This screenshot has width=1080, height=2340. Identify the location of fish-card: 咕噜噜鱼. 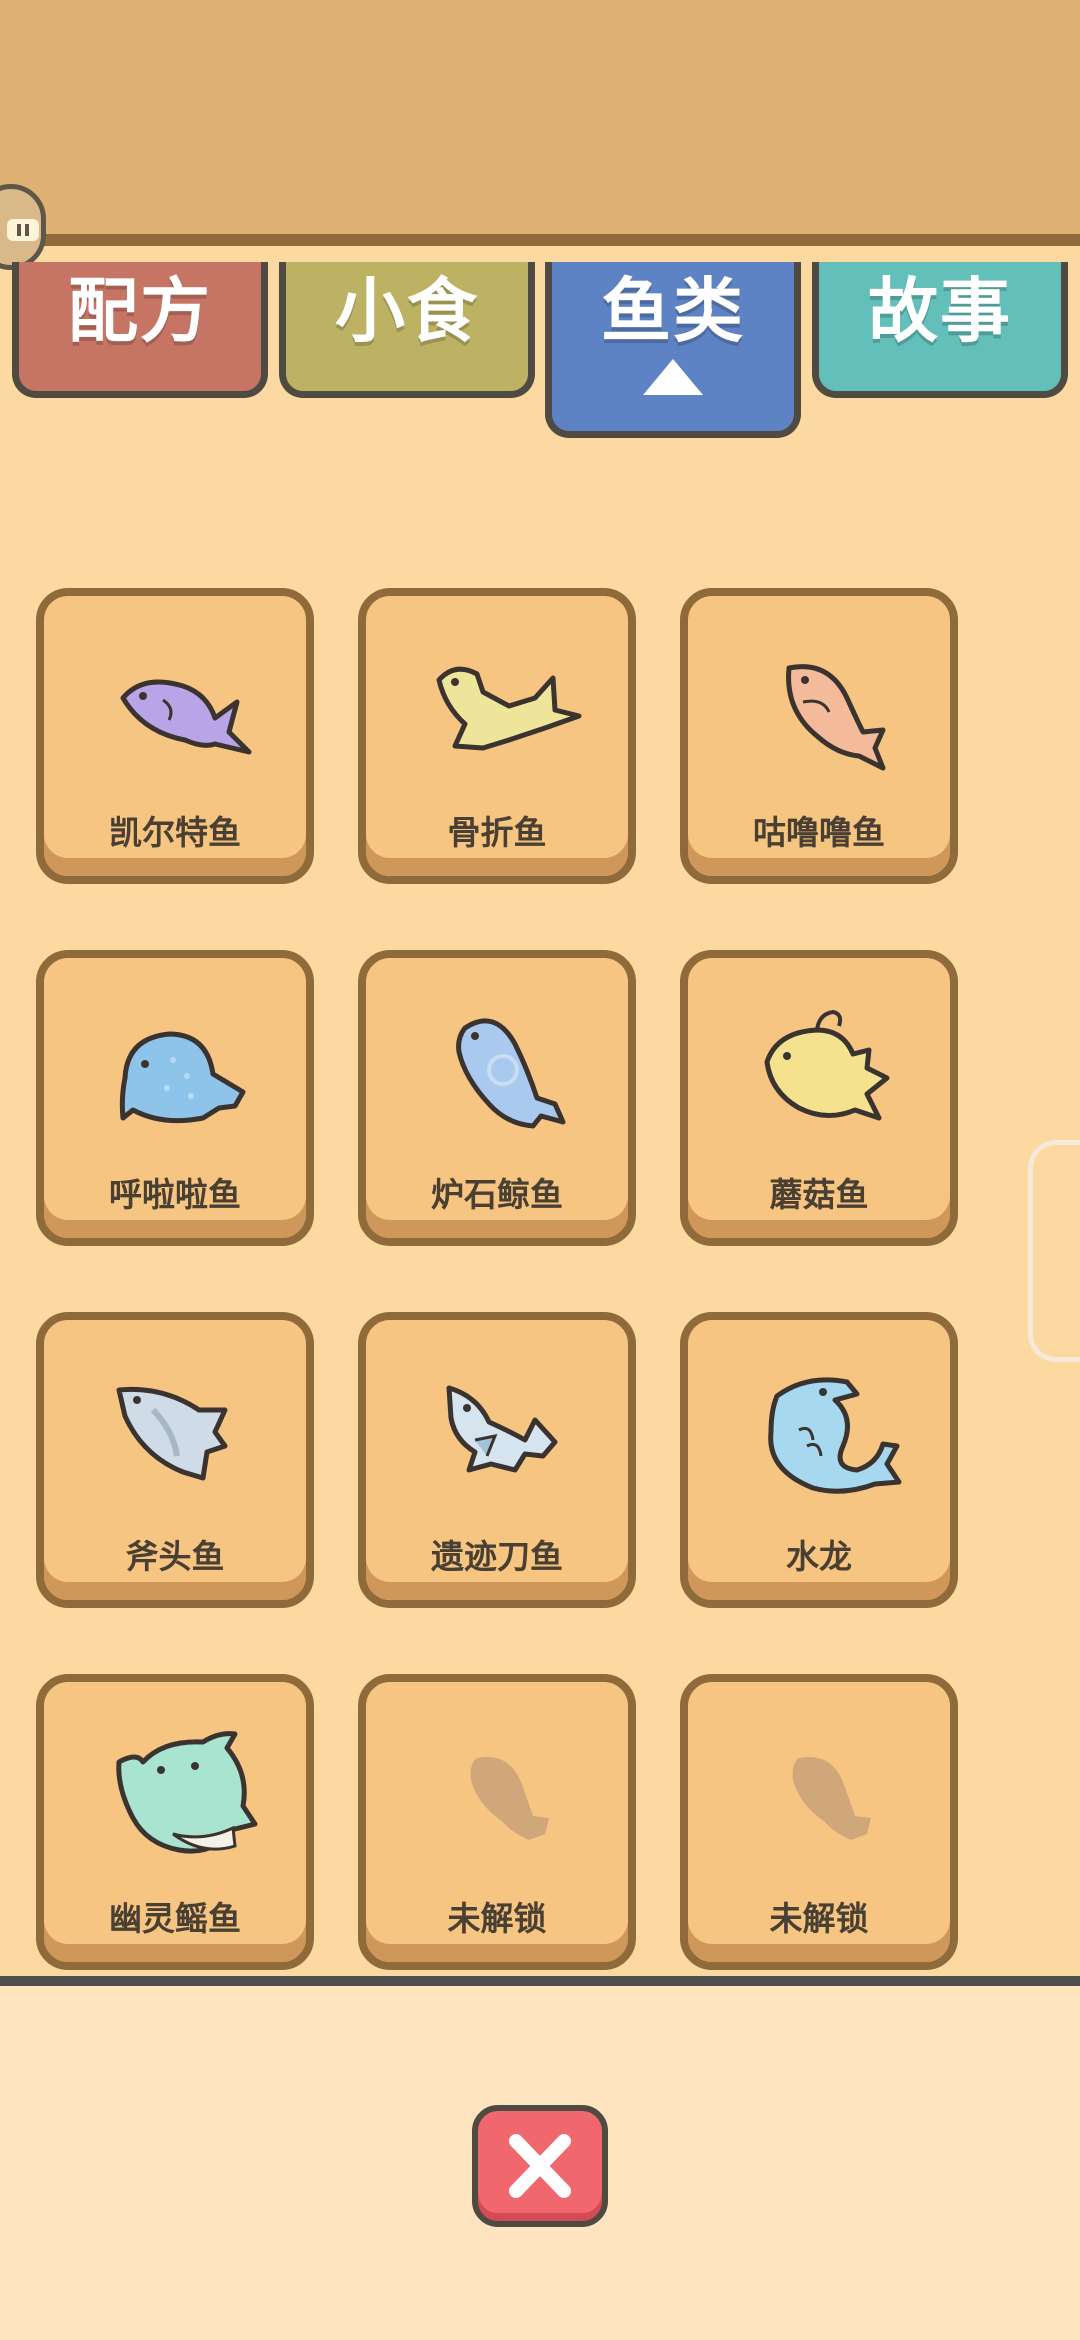
(819, 736).